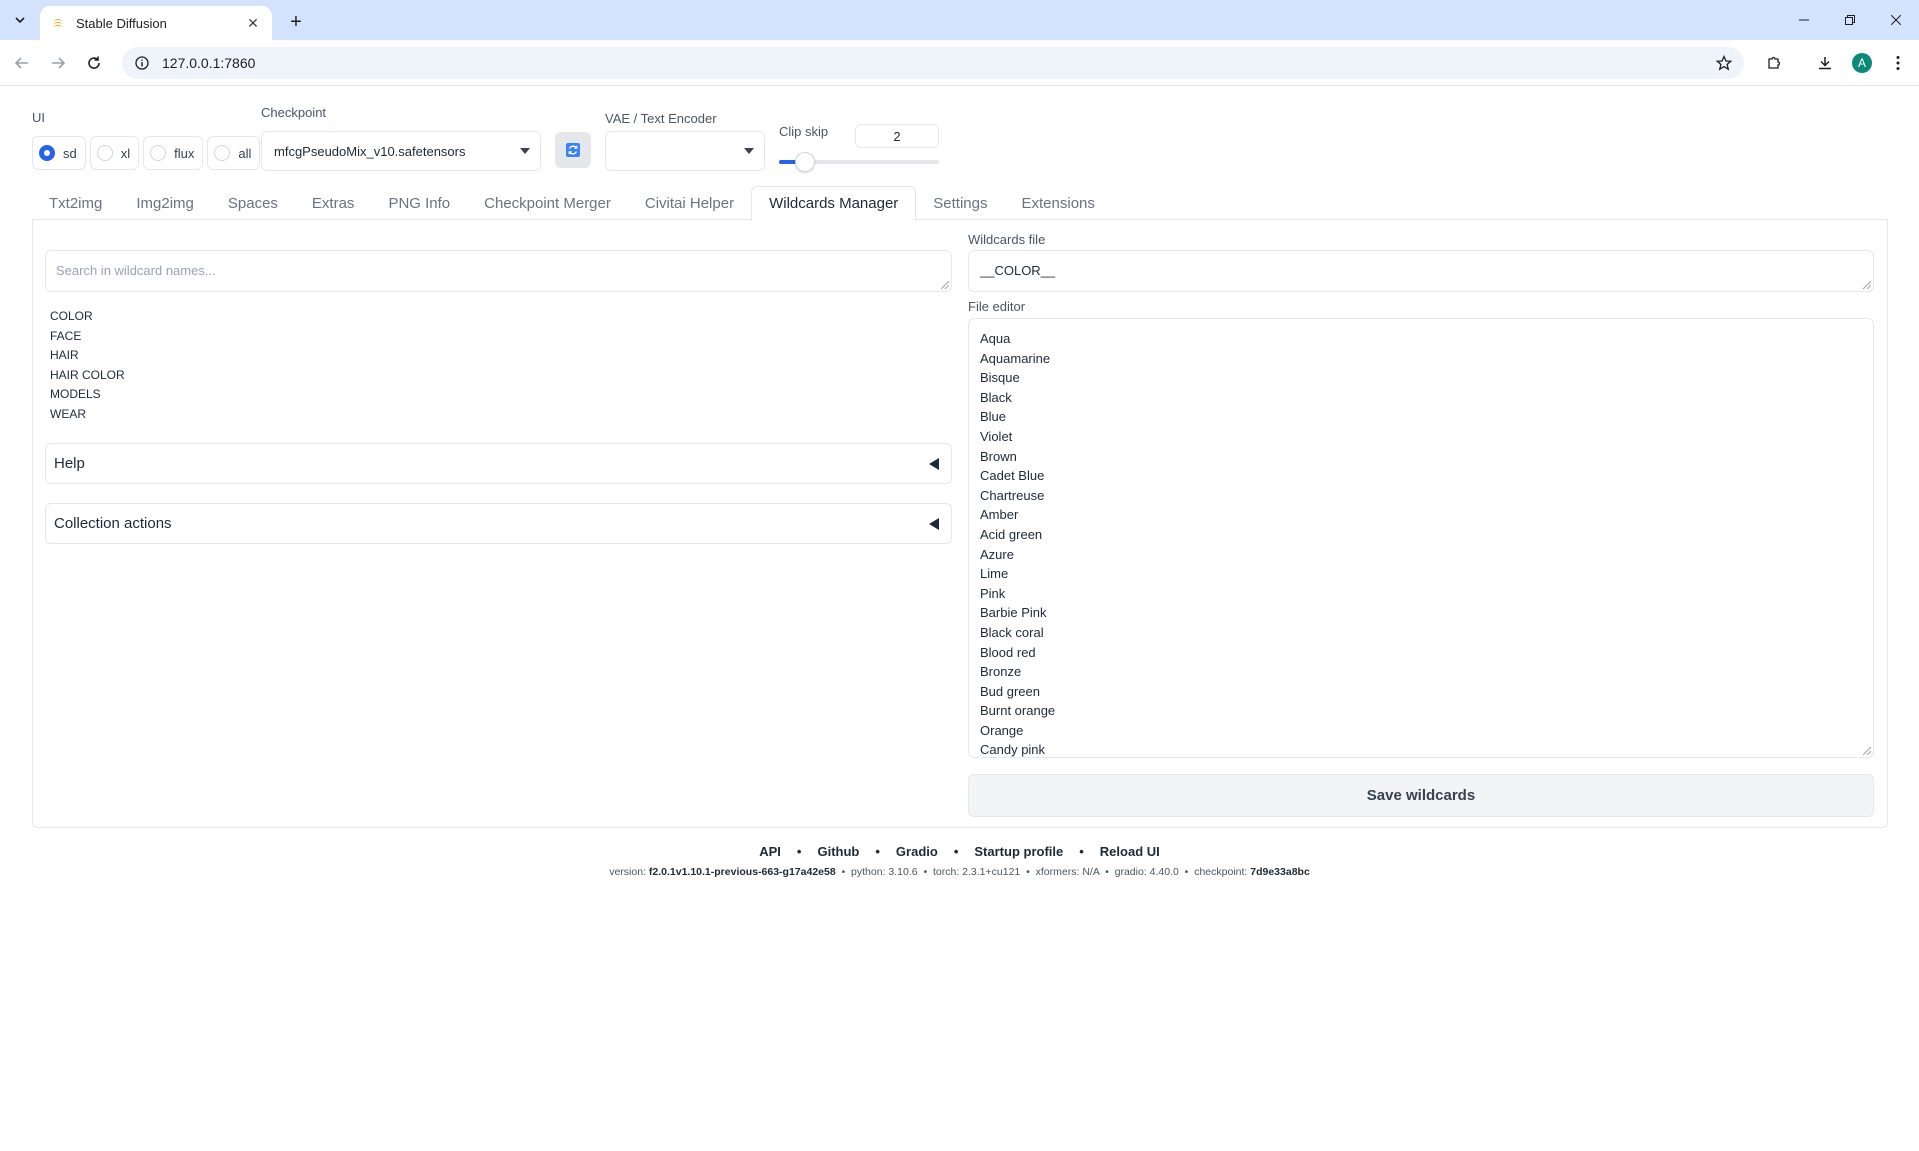 This screenshot has height=1151, width=1919. What do you see at coordinates (1898, 63) in the screenshot?
I see `browser-menu-kebab-icon` at bounding box center [1898, 63].